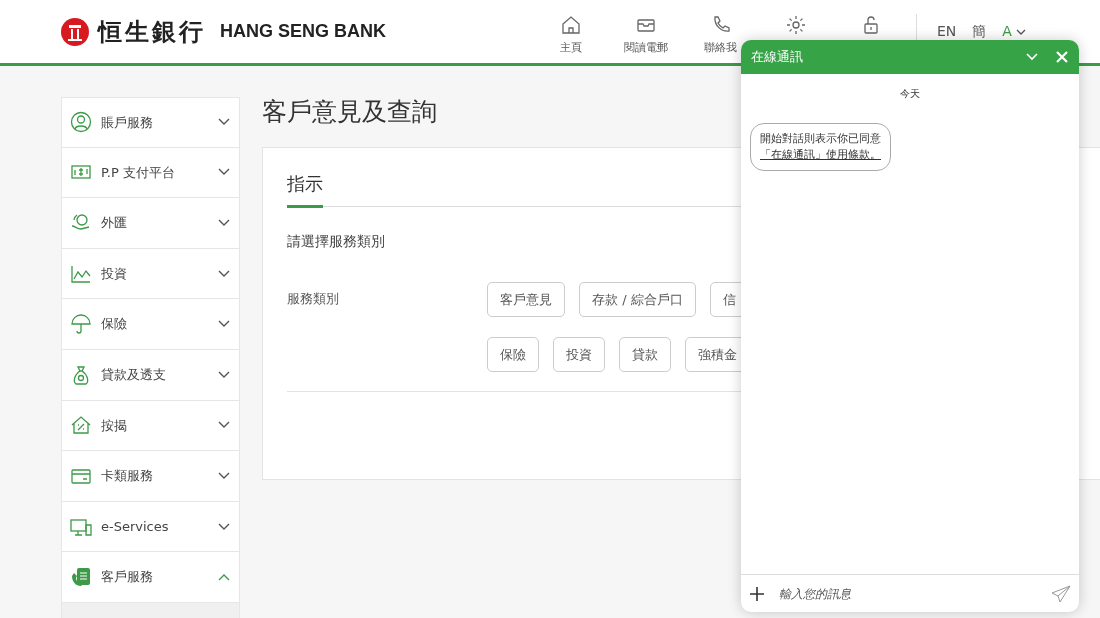 The height and width of the screenshot is (618, 1100). What do you see at coordinates (336, 241) in the screenshot?
I see `instruction-text: 請選擇服務類別` at bounding box center [336, 241].